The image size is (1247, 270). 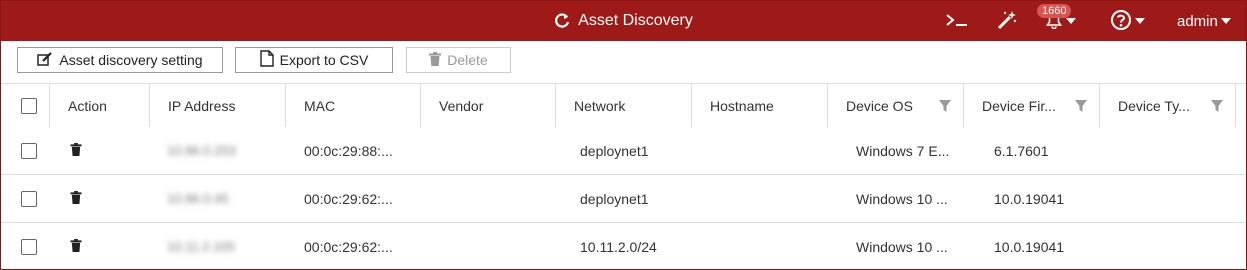 I want to click on terminal-icon, so click(x=957, y=21).